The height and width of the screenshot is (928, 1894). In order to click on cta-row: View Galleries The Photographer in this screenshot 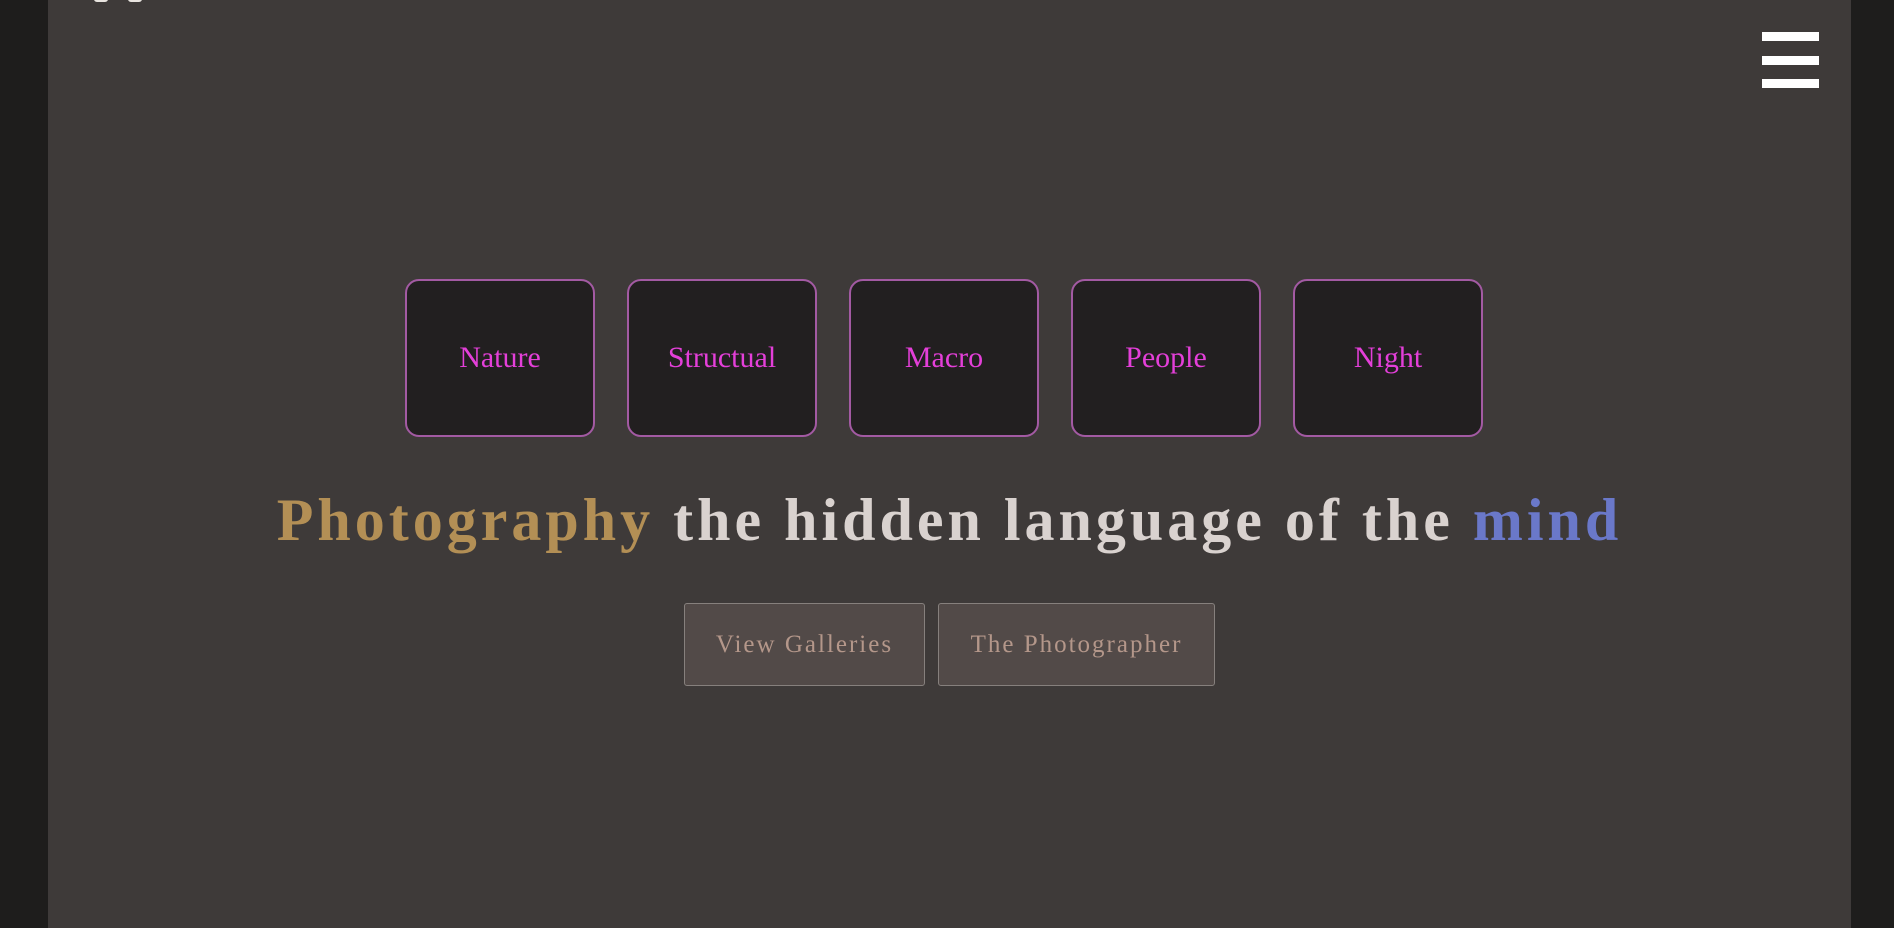, I will do `click(949, 644)`.